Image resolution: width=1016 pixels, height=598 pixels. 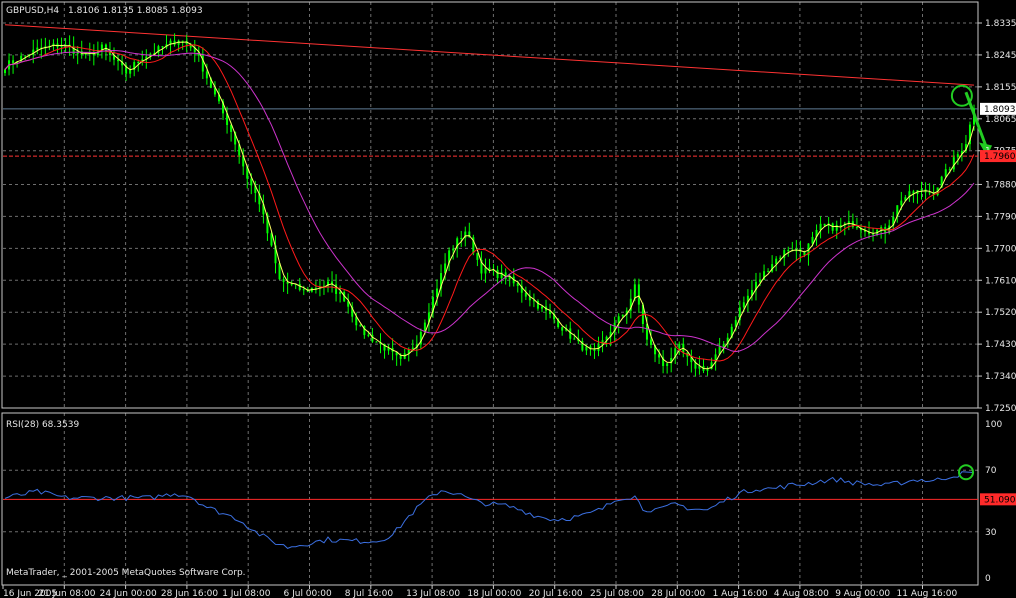 I want to click on rsi-level-tag-label: 51.090, so click(x=1000, y=500).